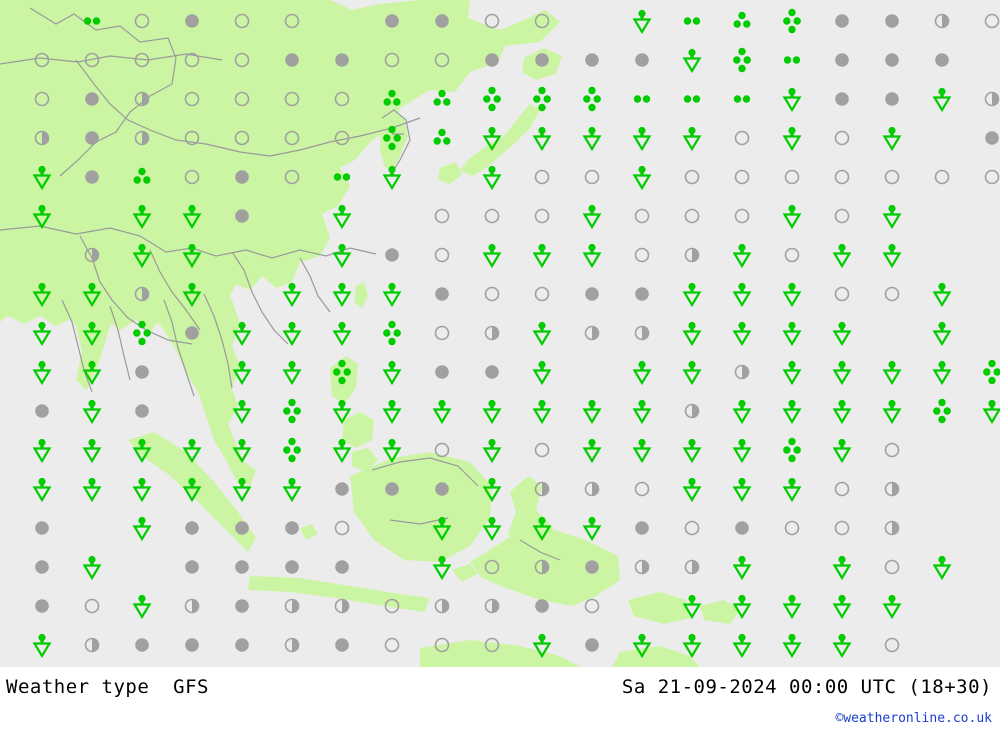  What do you see at coordinates (806, 687) in the screenshot?
I see `footer-datetime: Sa 21-09-2024 00:00 UTC (18+30)` at bounding box center [806, 687].